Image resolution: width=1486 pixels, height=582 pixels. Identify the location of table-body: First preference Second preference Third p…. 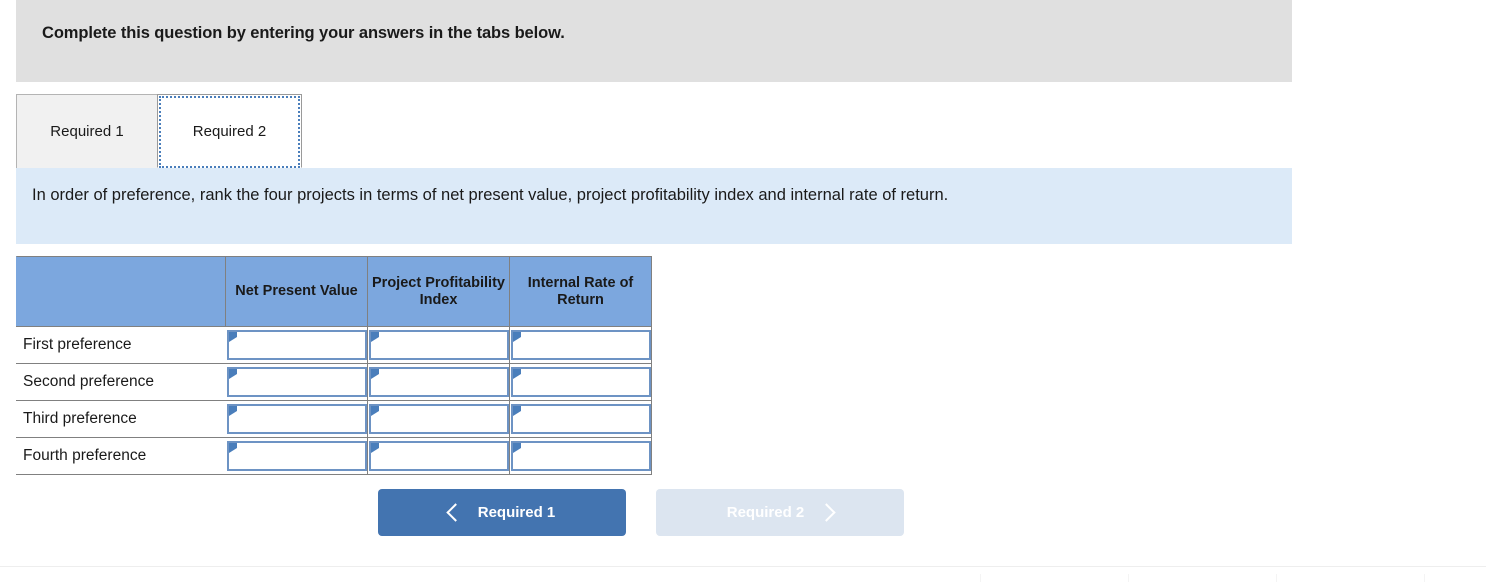
(334, 401).